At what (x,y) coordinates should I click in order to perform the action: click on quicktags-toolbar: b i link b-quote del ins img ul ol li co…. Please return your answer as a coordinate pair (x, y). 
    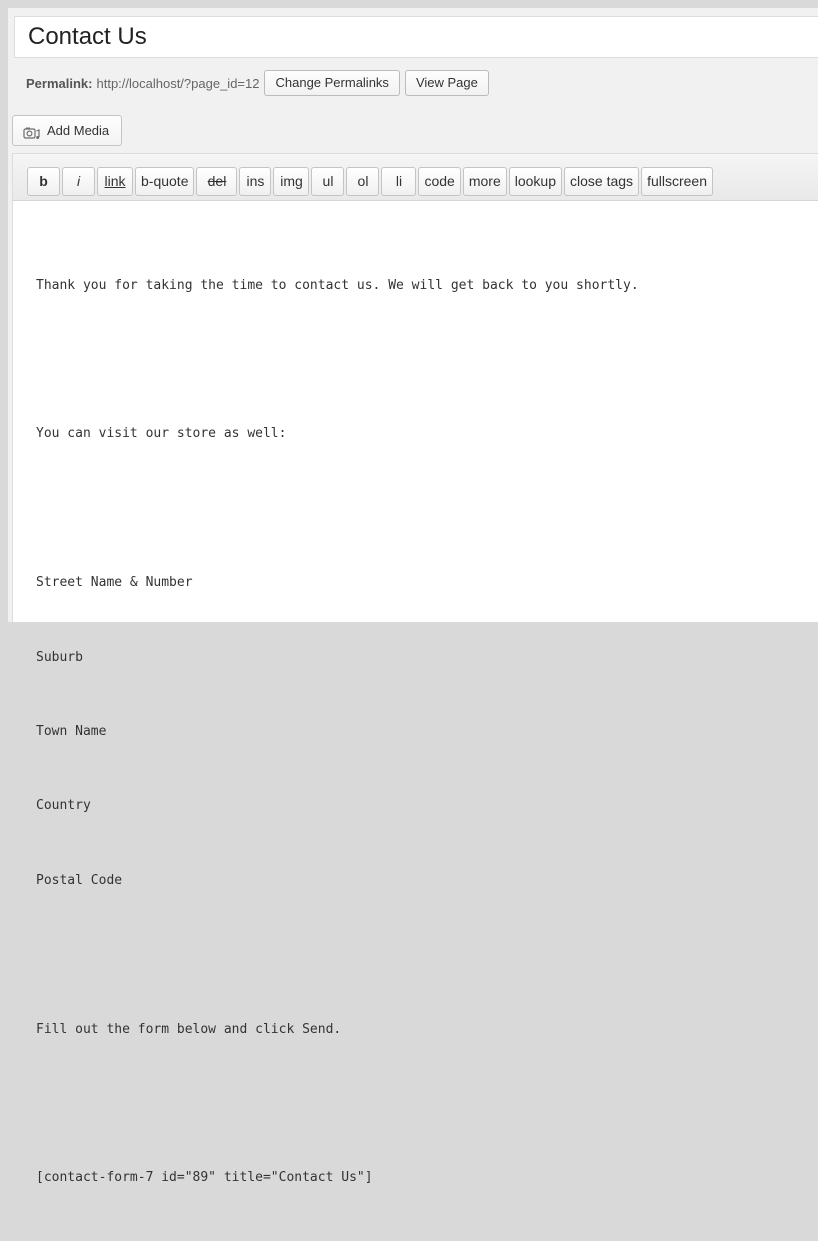
    Looking at the image, I should click on (415, 177).